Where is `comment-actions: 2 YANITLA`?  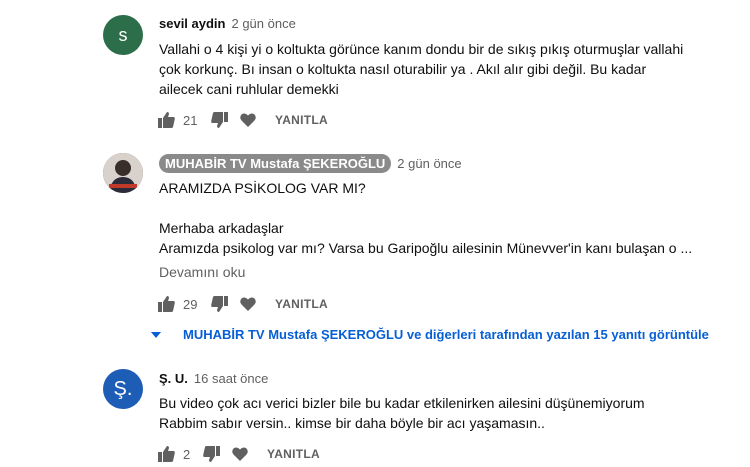
comment-actions: 2 YANITLA is located at coordinates (239, 454).